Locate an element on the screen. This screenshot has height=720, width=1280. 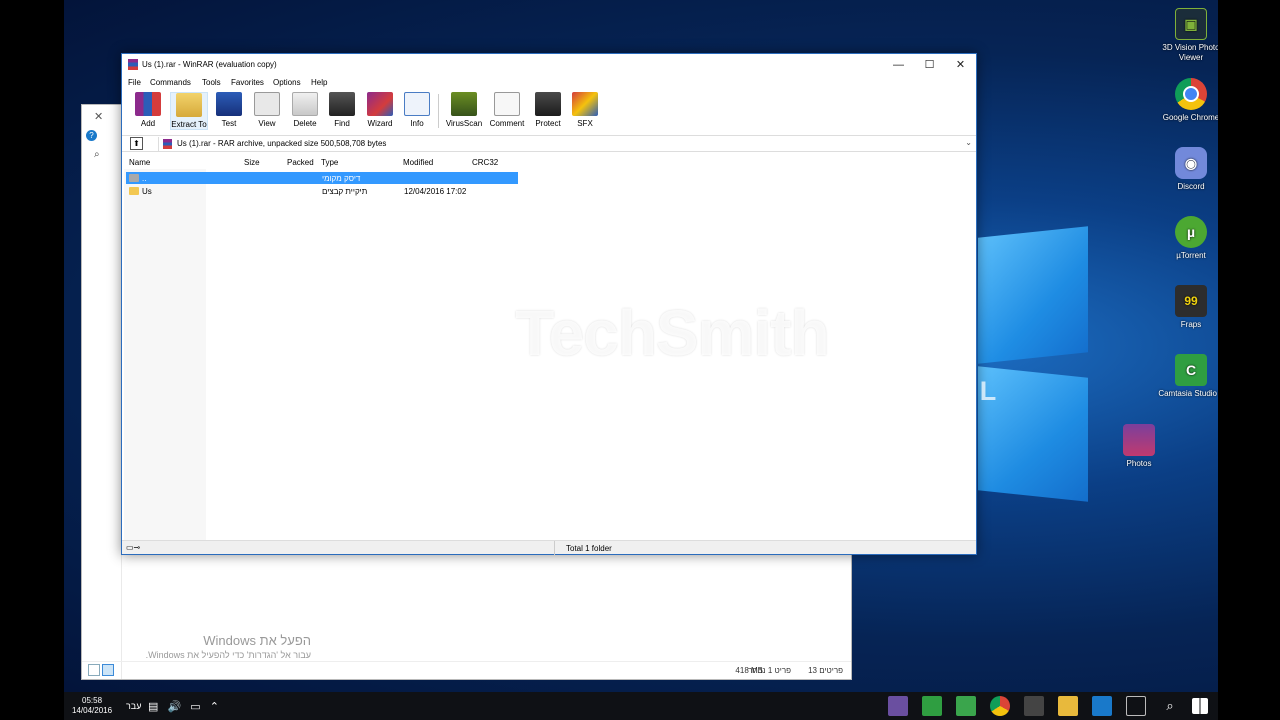
close-button: ✕ is located at coordinates (960, 65).